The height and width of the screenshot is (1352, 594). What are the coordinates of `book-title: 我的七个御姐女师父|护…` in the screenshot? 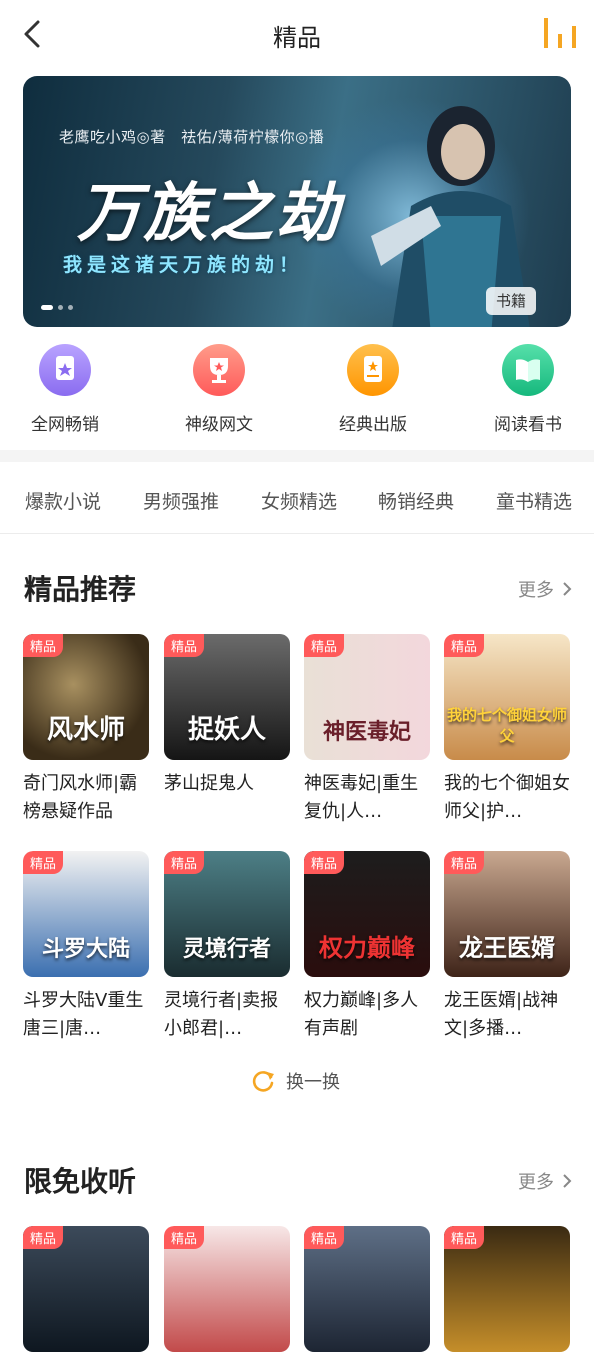 It's located at (507, 797).